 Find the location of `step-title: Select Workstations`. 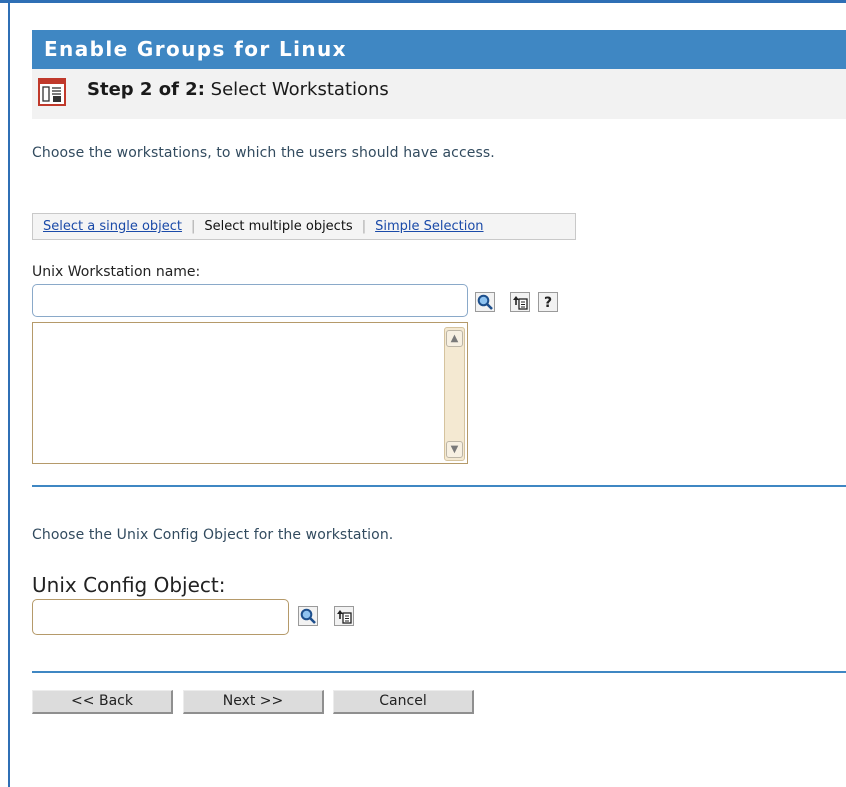

step-title: Select Workstations is located at coordinates (299, 89).